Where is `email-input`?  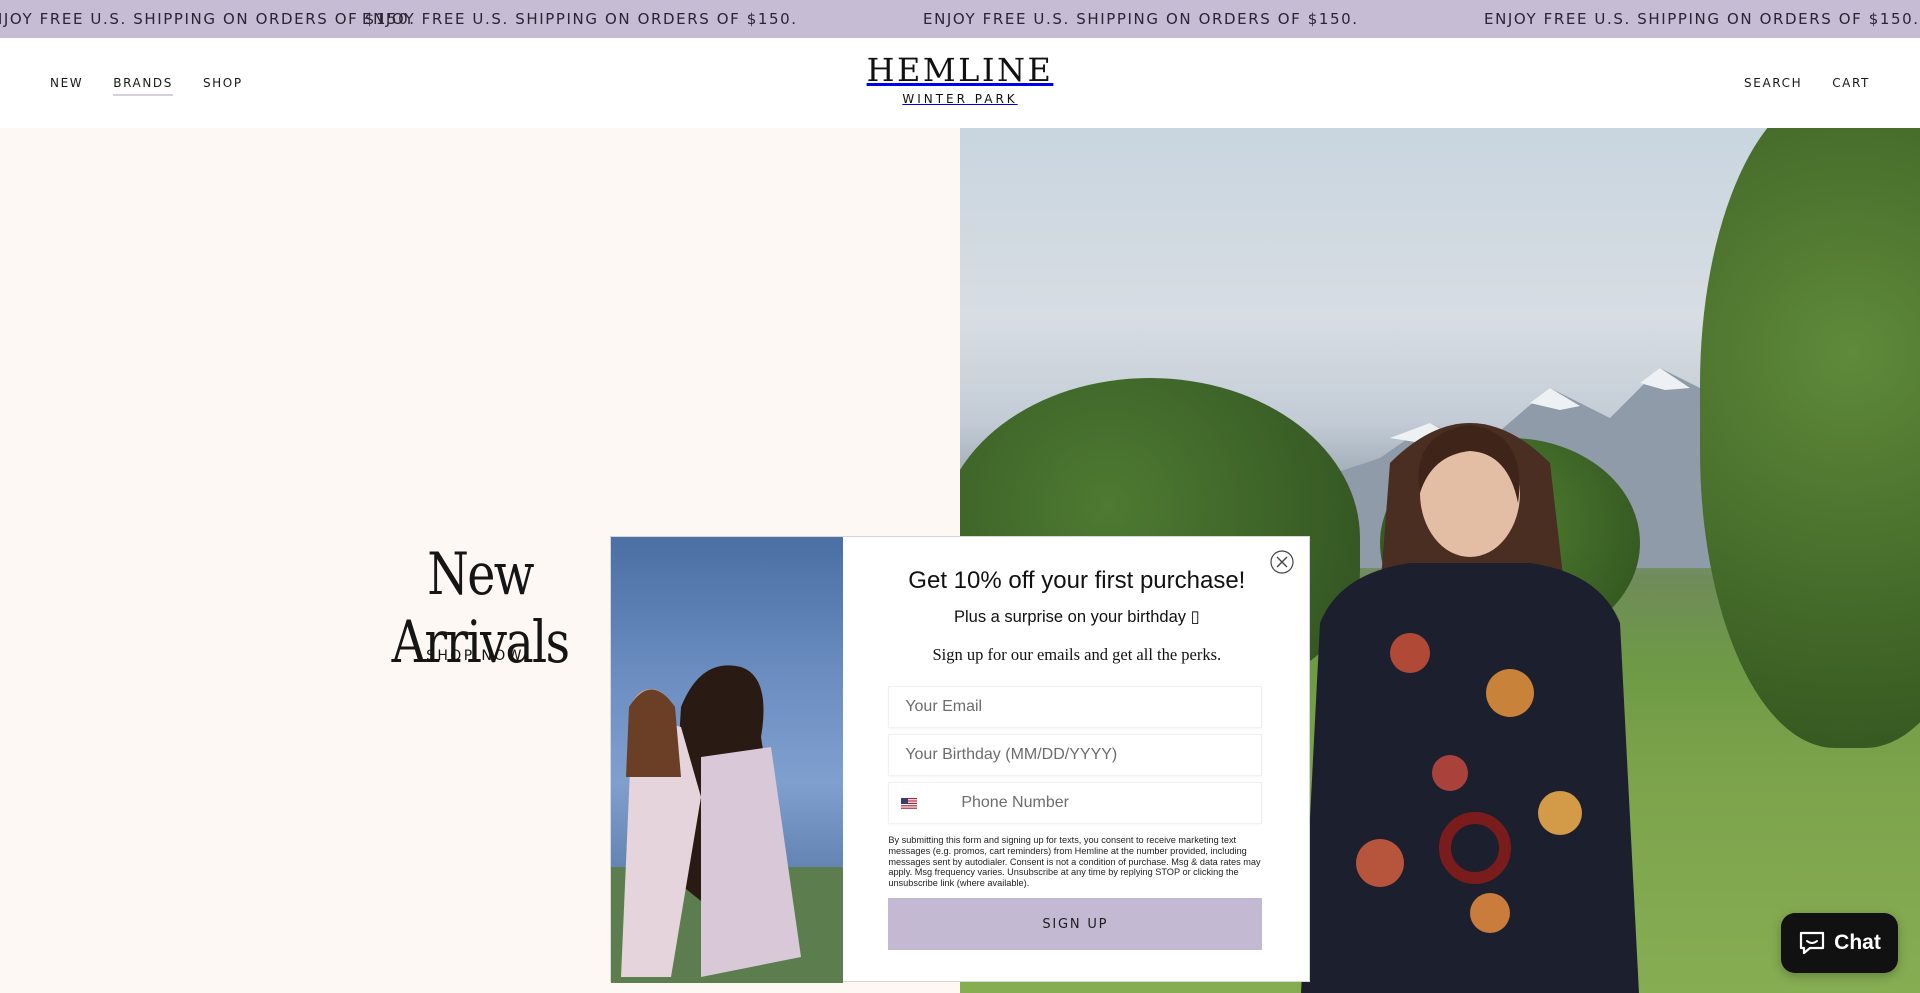
email-input is located at coordinates (1075, 707).